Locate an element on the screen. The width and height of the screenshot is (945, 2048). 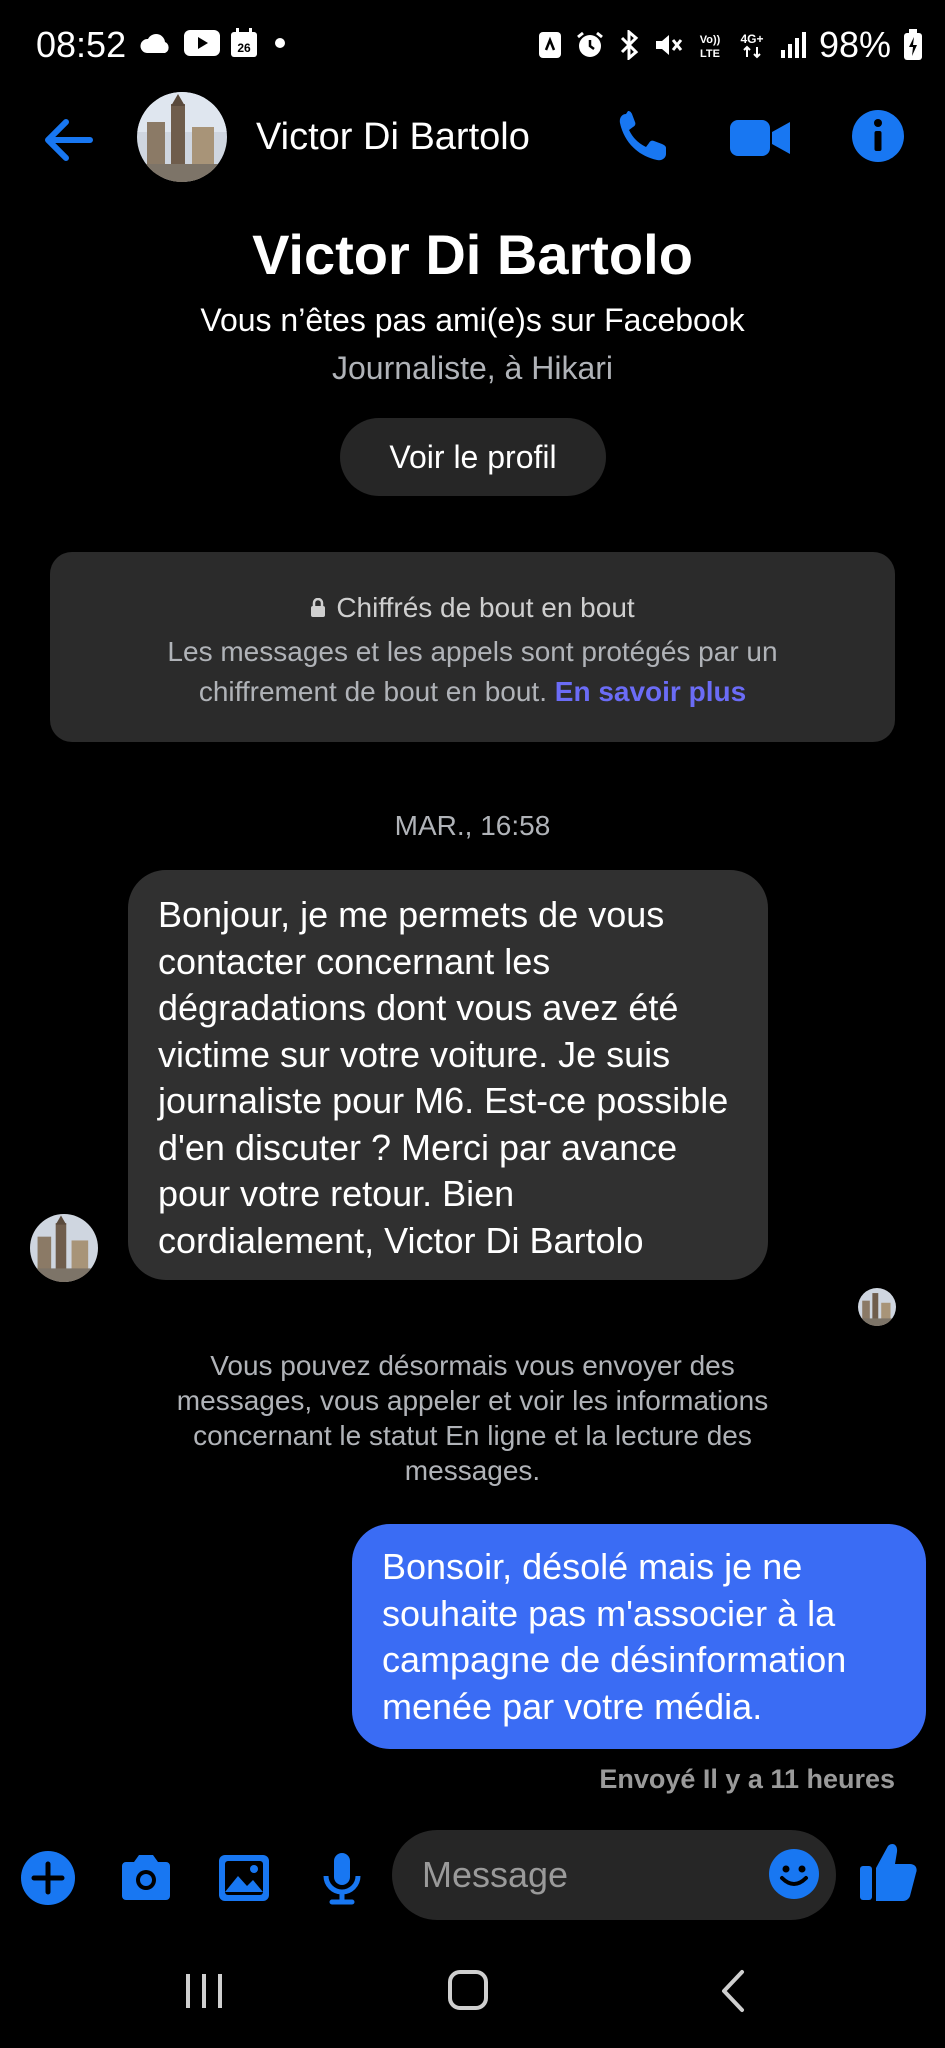
info-icon is located at coordinates (878, 136).